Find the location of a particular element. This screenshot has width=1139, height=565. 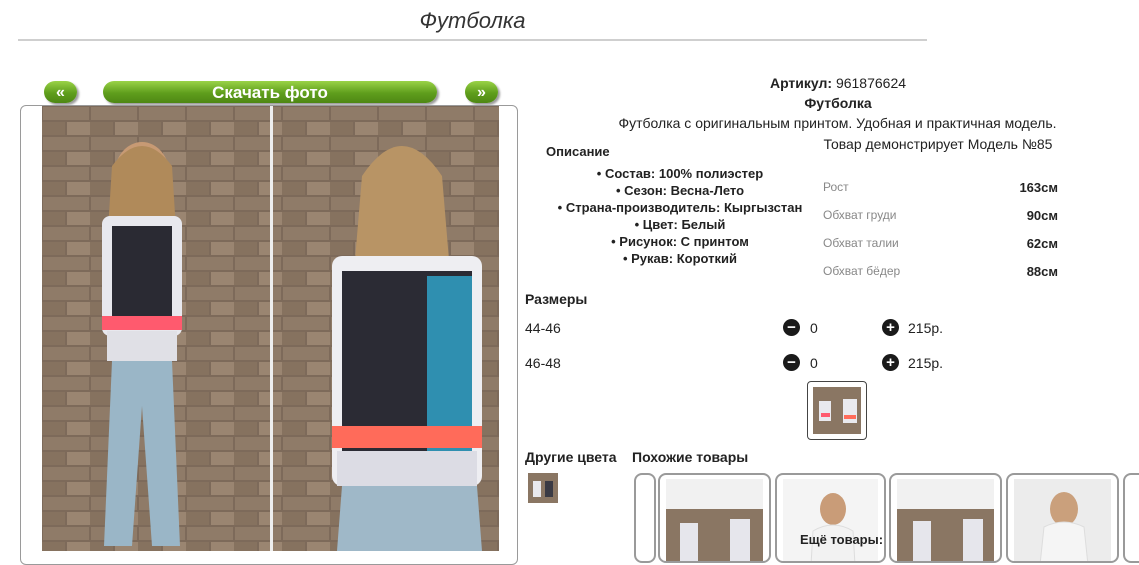

description-heading: Описание is located at coordinates (578, 151).